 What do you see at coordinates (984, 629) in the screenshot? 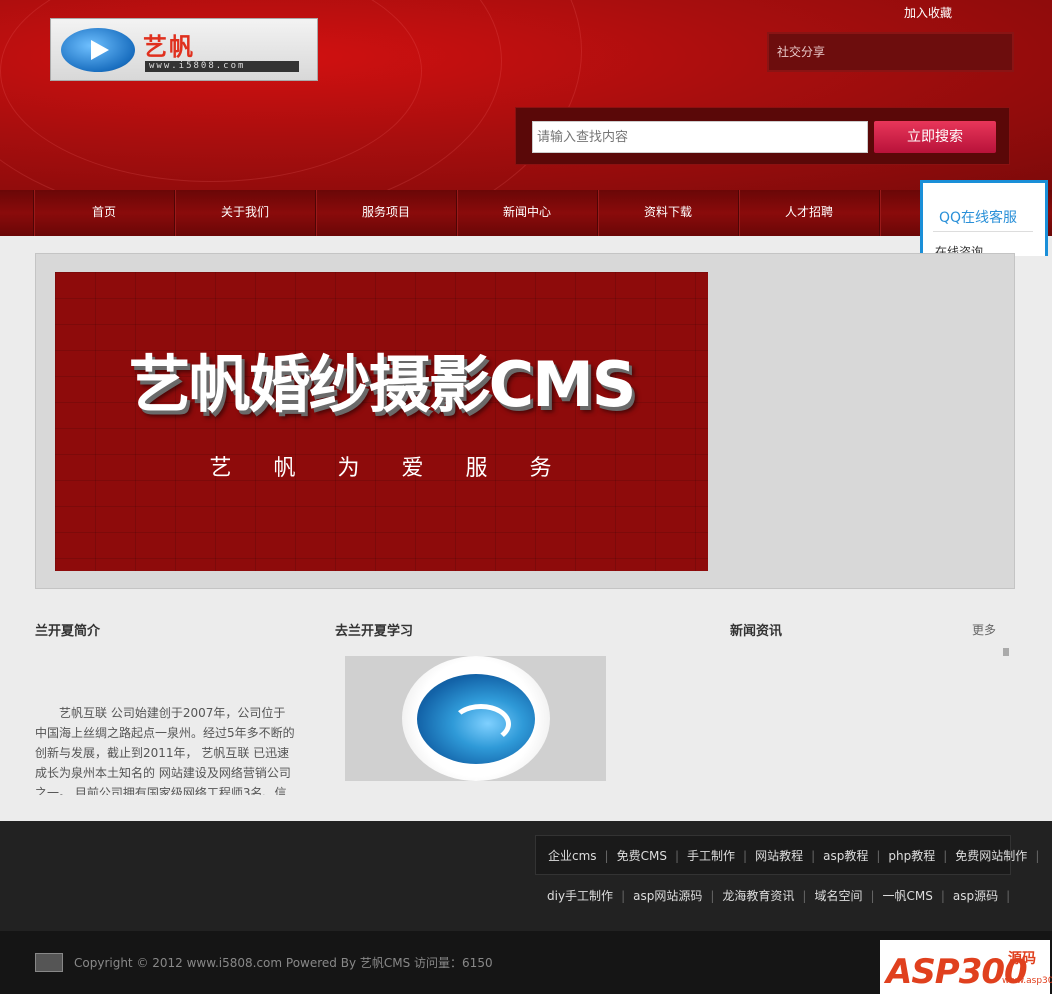
I see `news-more-link: 更多` at bounding box center [984, 629].